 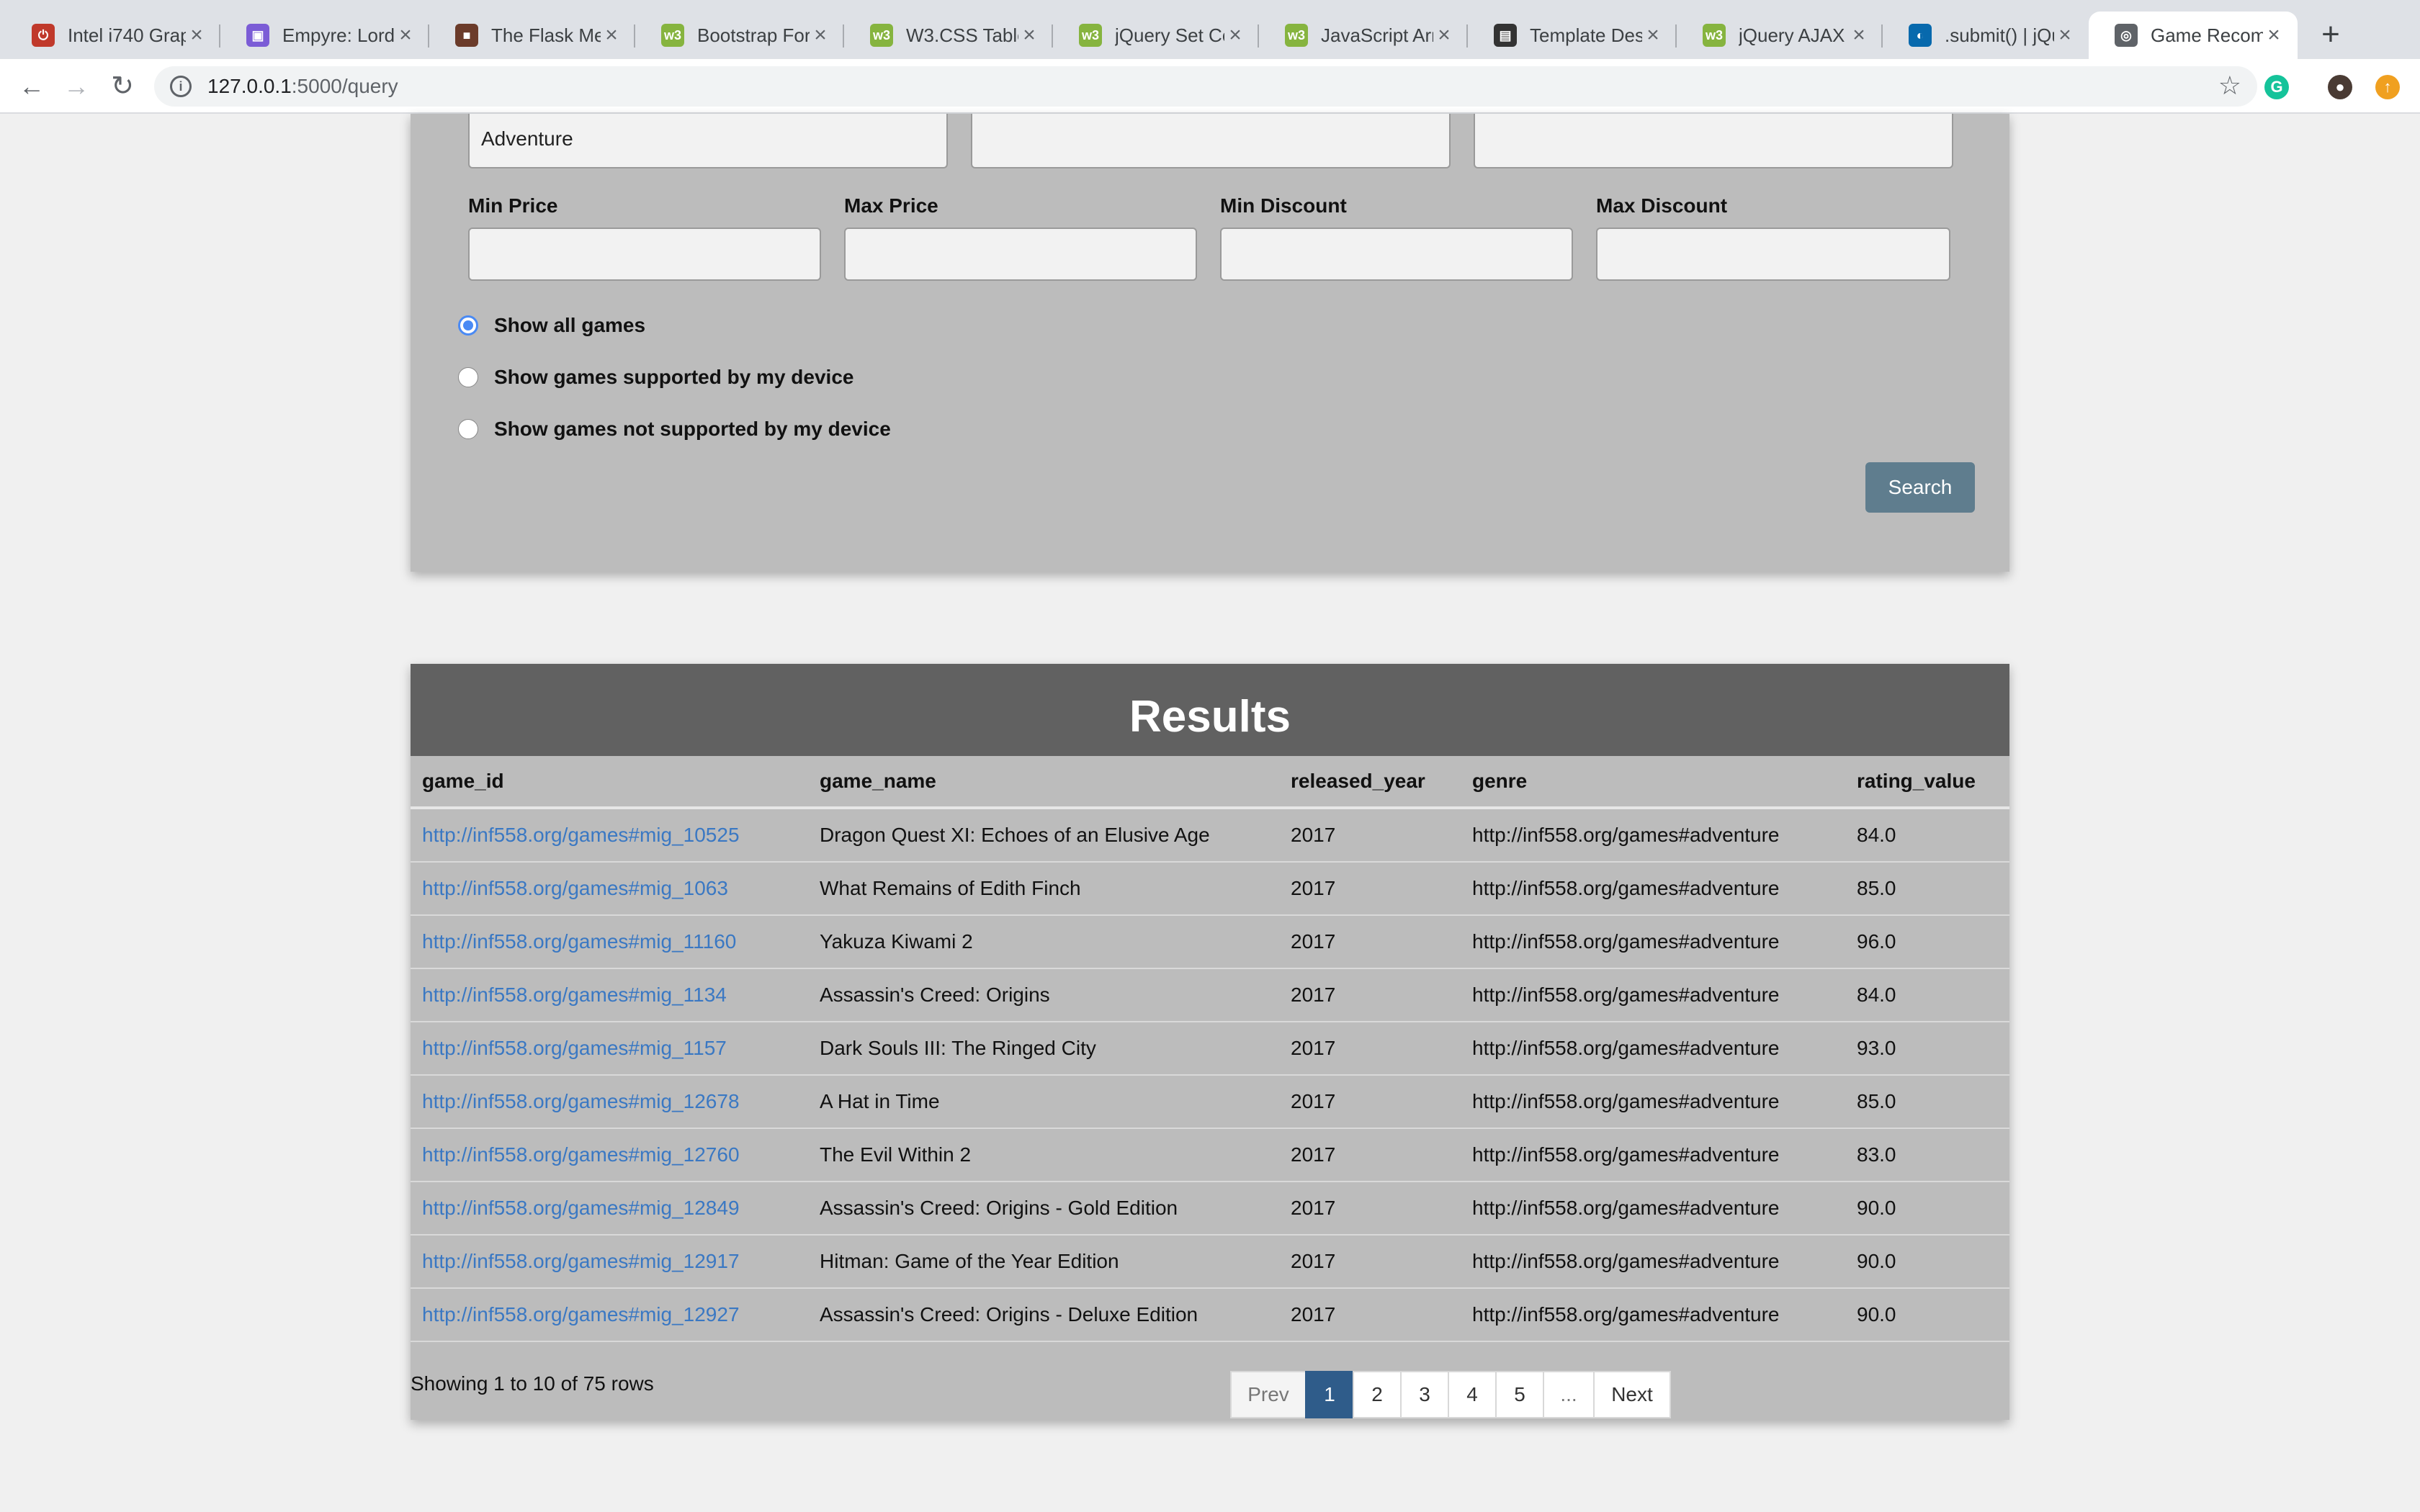 I want to click on tab-title: Bootstrap Form, so click(x=753, y=35).